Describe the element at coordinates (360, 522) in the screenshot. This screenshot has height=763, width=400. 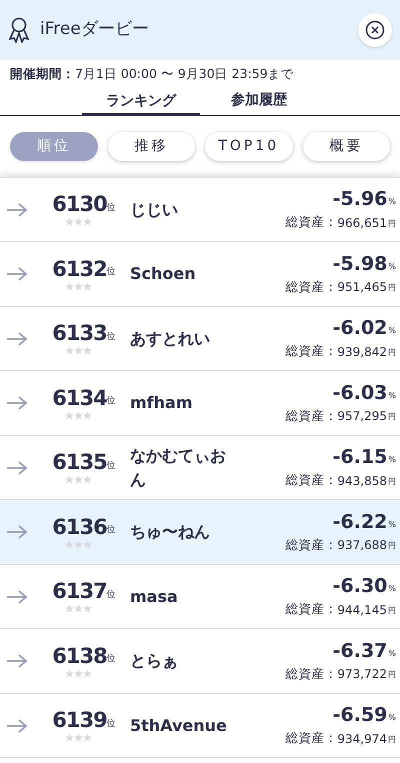
I see `return-percent: -6.22` at that location.